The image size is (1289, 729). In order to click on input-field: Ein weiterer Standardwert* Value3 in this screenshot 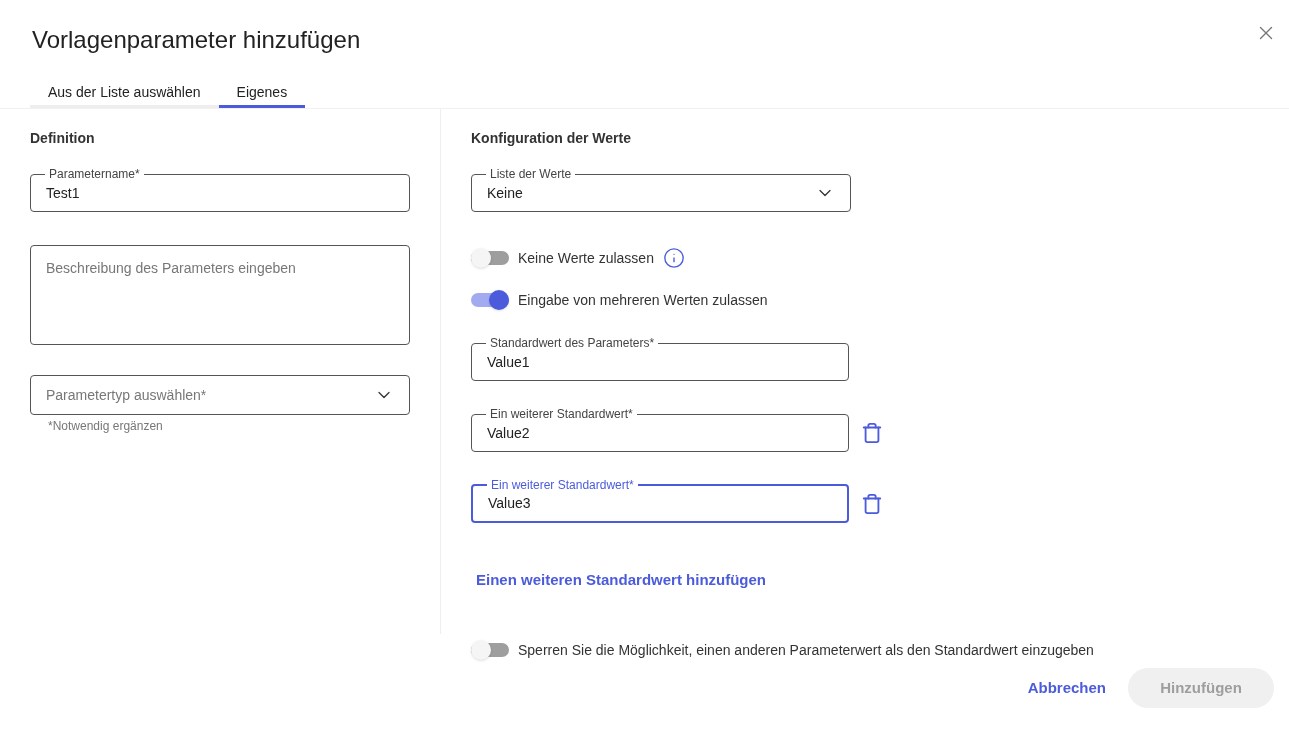, I will do `click(660, 500)`.